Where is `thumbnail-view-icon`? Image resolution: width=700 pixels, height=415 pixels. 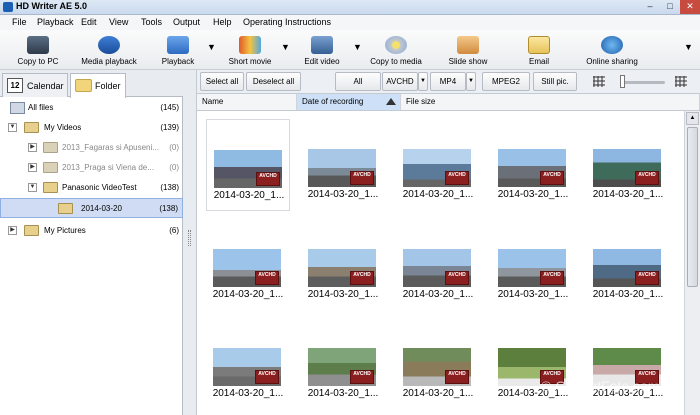
thumbnail-view-icon is located at coordinates (599, 81).